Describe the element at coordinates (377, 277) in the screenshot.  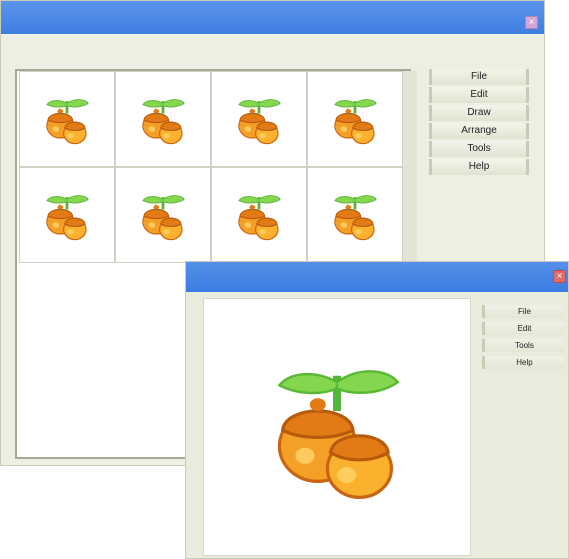
I see `preview-window-titlebar: ×` at that location.